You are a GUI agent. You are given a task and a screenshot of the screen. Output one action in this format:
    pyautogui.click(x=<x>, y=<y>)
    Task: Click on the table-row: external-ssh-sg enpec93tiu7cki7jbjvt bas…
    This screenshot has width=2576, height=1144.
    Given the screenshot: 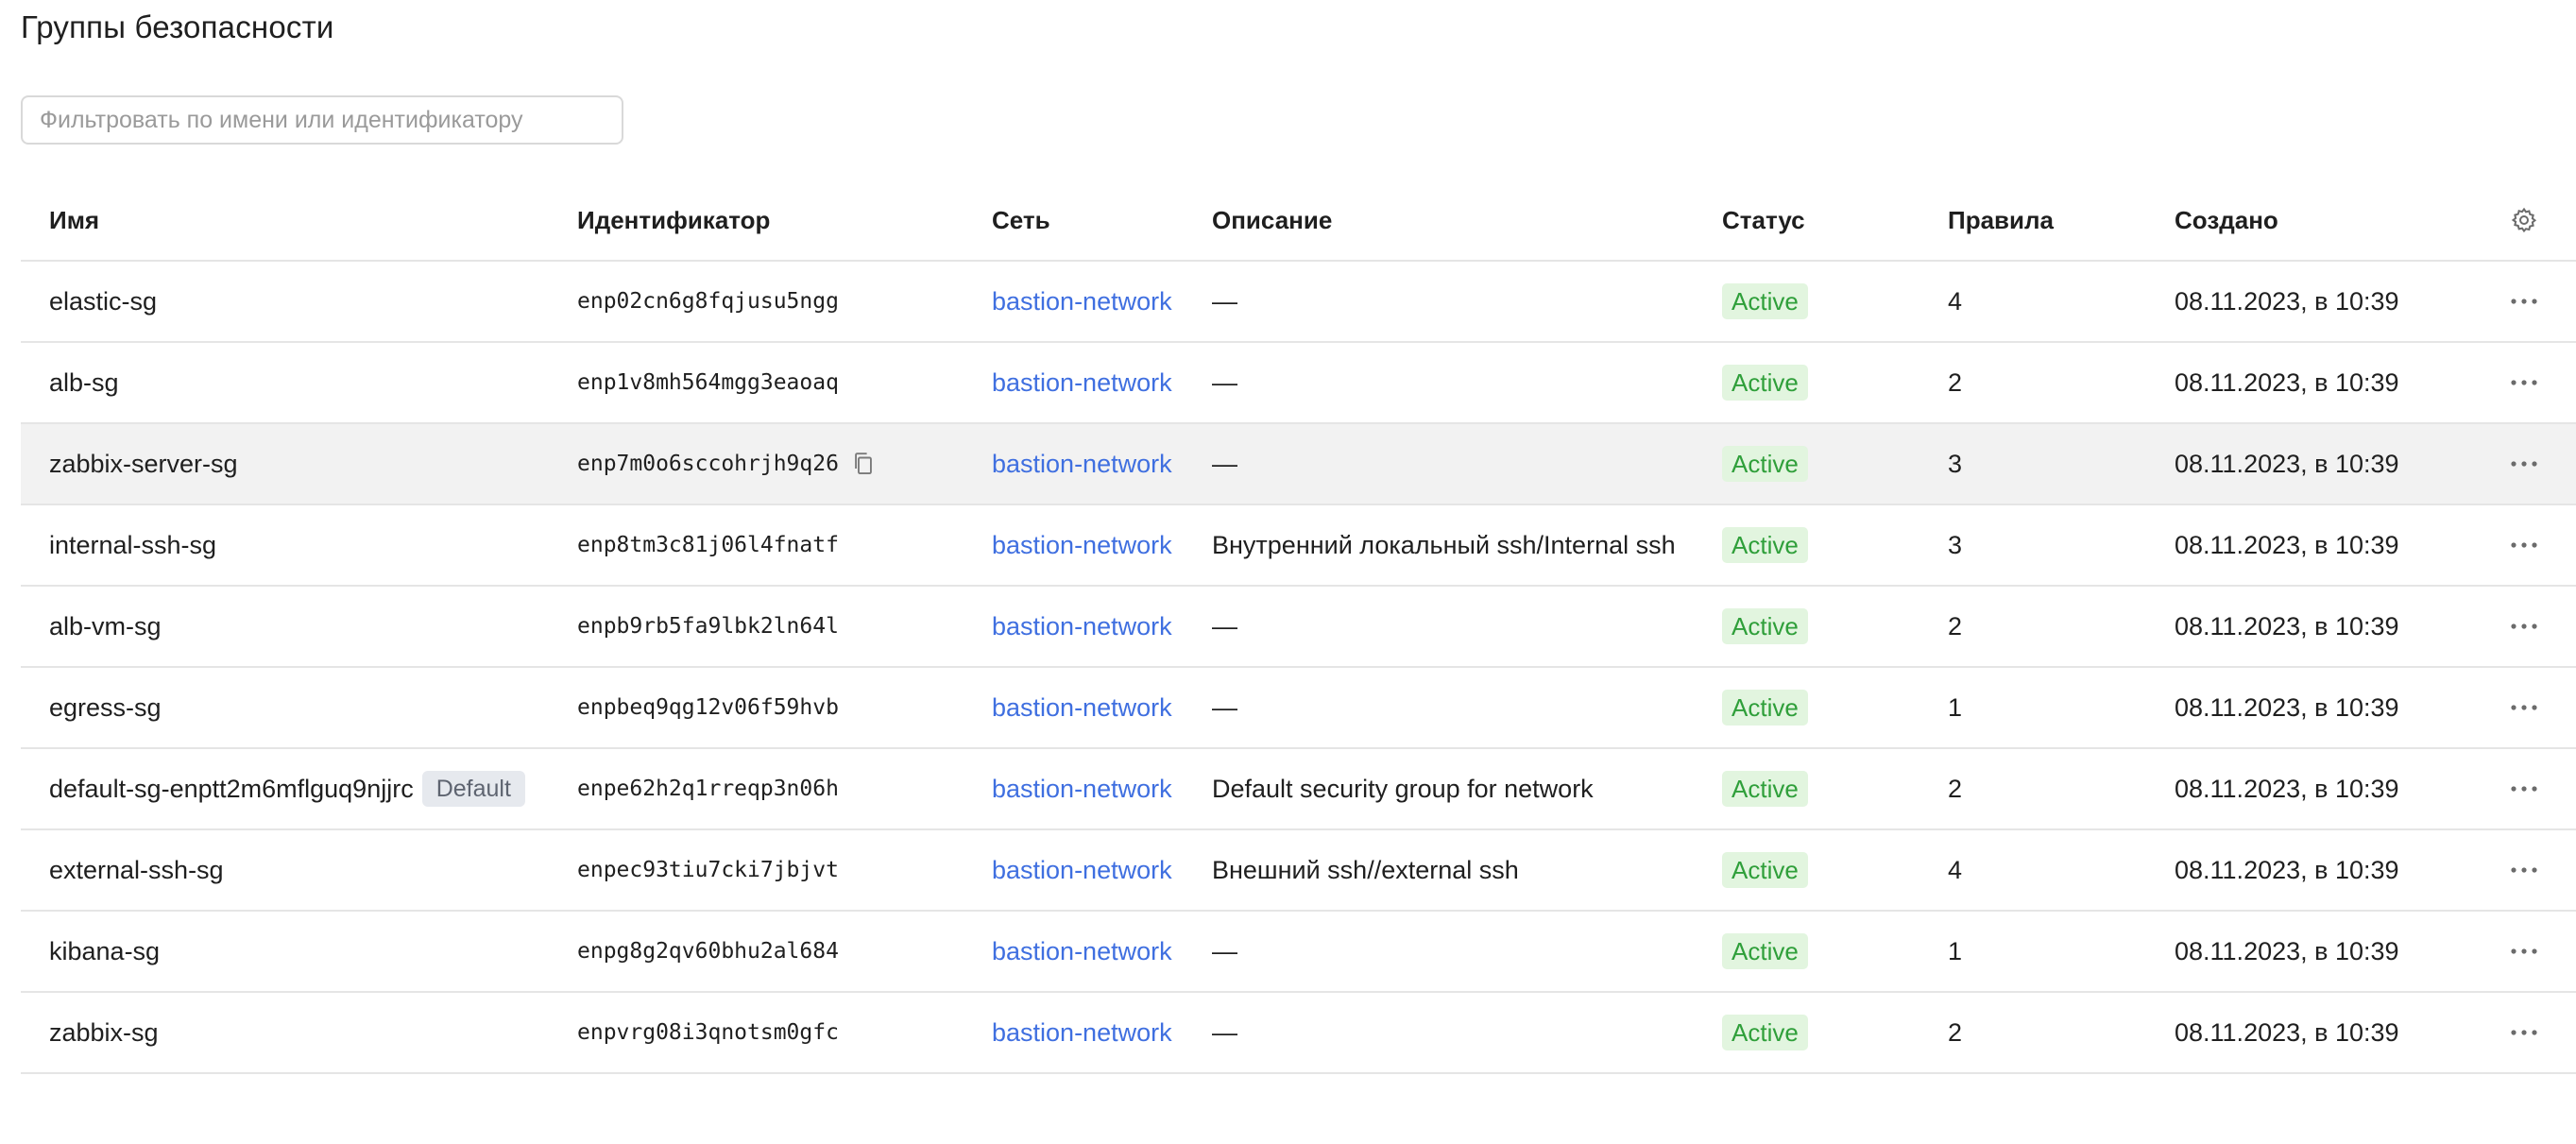 What is the action you would take?
    pyautogui.click(x=1298, y=871)
    